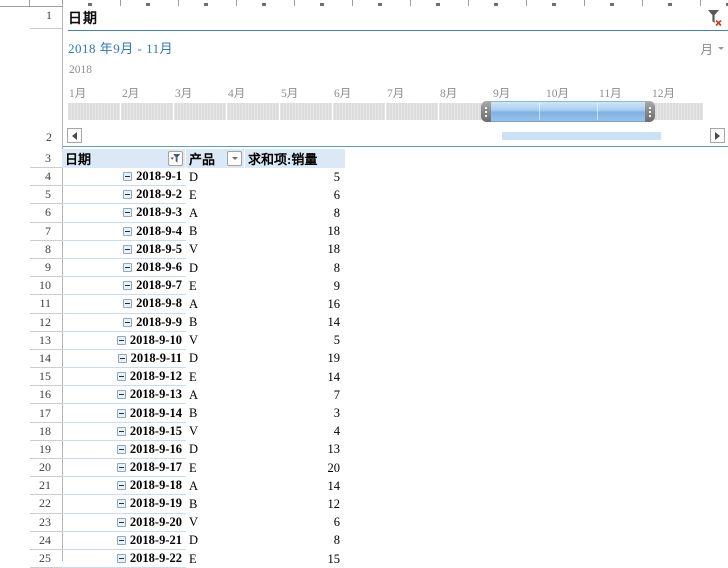 This screenshot has height=568, width=728. Describe the element at coordinates (234, 158) in the screenshot. I see `product-dropdown-button` at that location.